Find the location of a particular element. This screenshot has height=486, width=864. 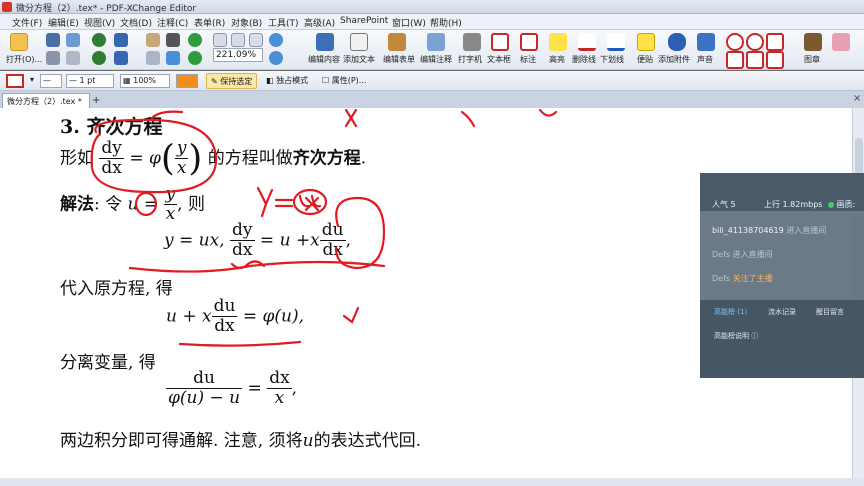

tool-label-stamp: 图章 is located at coordinates (812, 59).